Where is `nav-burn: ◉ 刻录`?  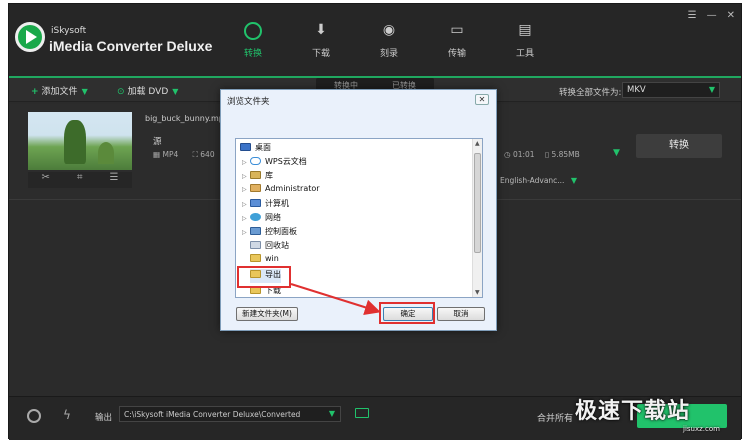
nav-burn: ◉ 刻录 is located at coordinates (389, 40).